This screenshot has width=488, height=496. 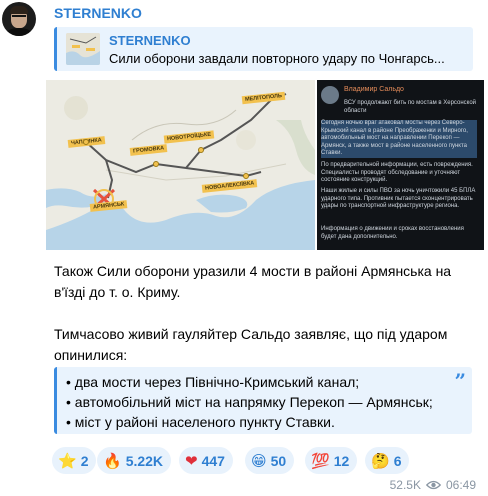 I want to click on reaction-star: ⭐ 2, so click(x=74, y=460).